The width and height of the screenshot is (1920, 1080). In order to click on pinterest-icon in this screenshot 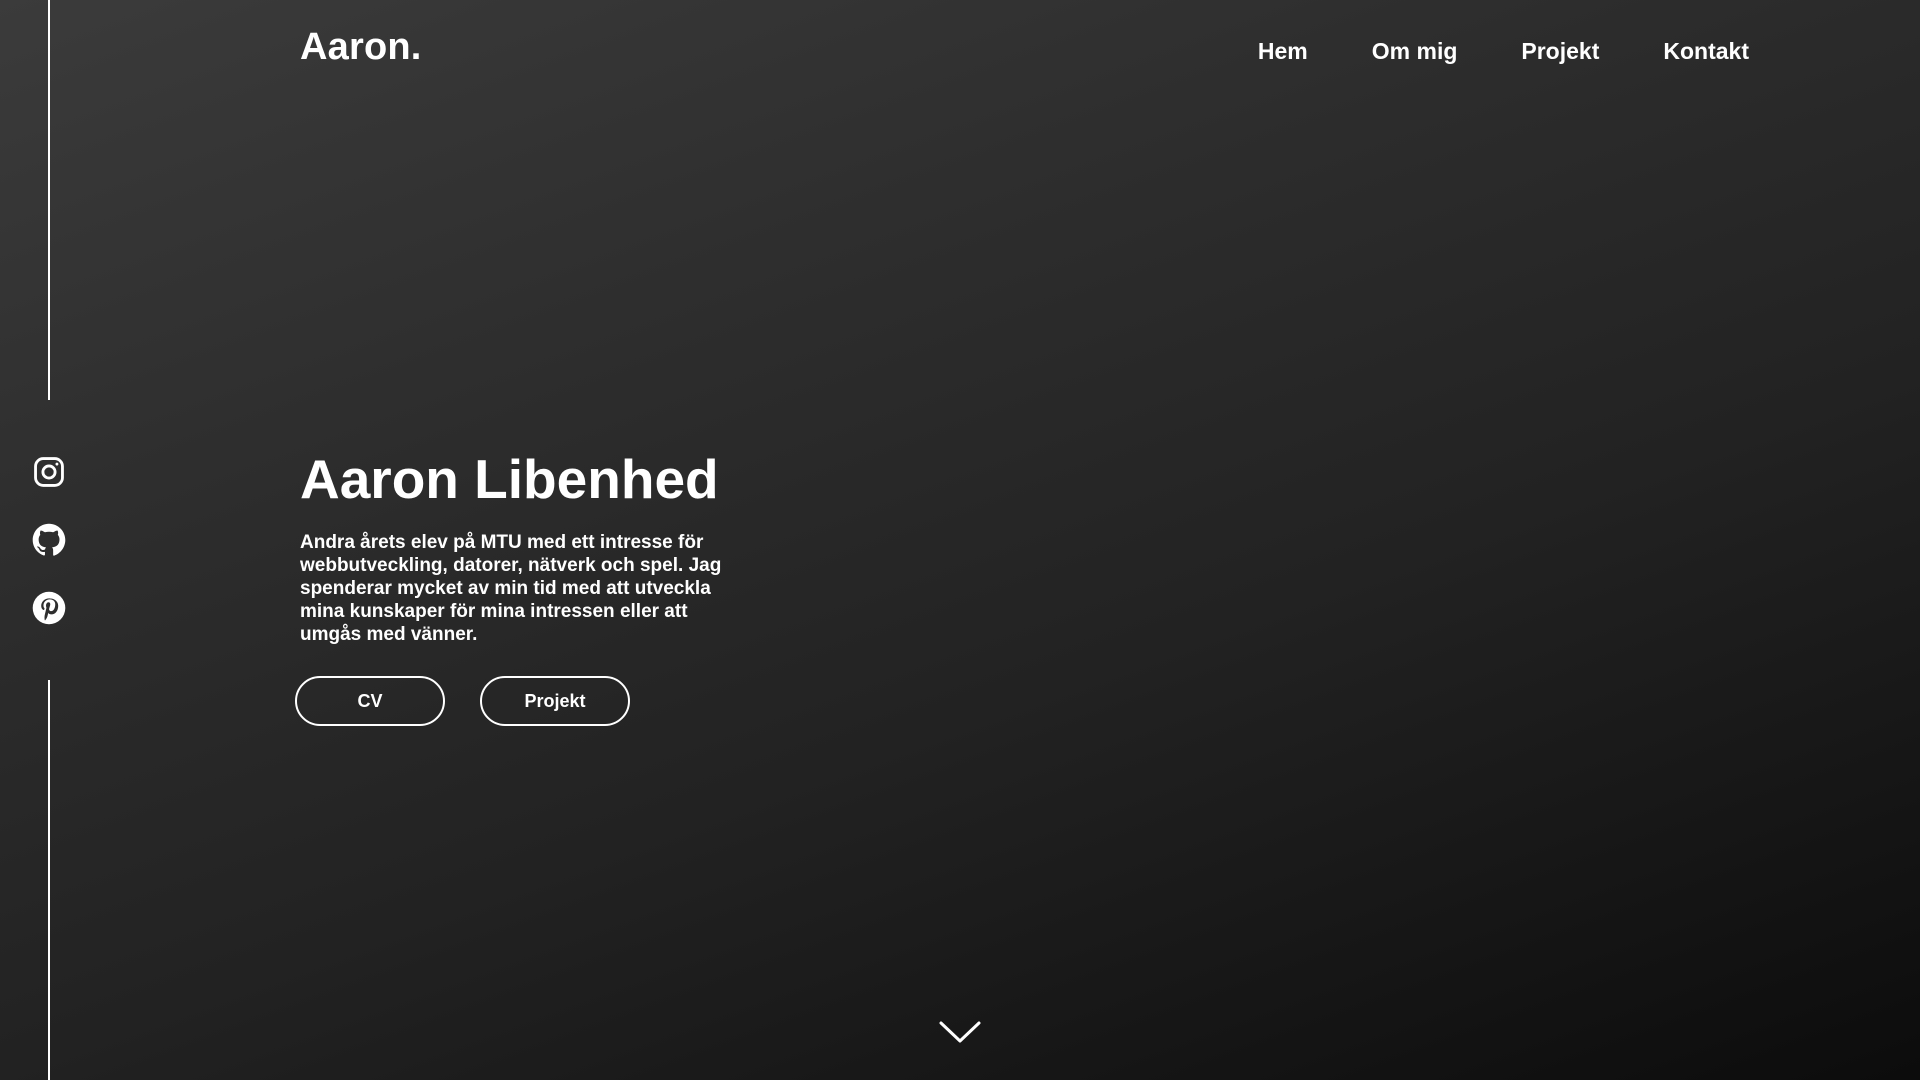, I will do `click(49, 608)`.